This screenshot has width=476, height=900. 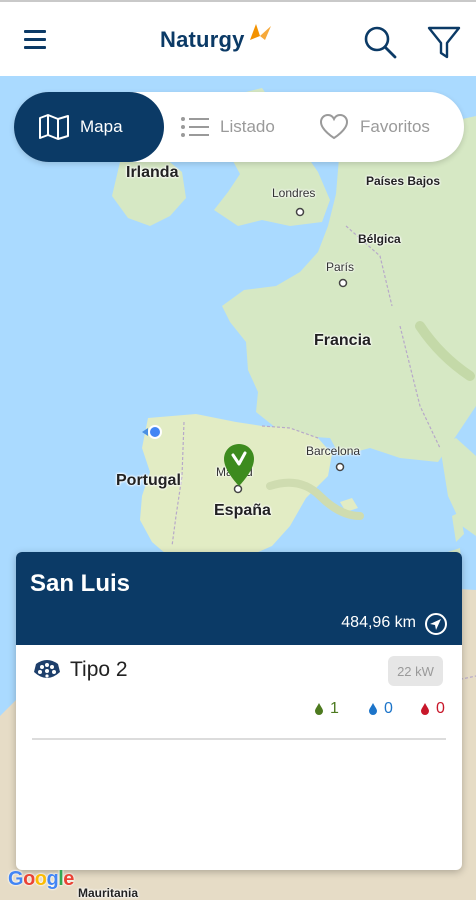 What do you see at coordinates (388, 708) in the screenshot?
I see `occupied-count-value: 0` at bounding box center [388, 708].